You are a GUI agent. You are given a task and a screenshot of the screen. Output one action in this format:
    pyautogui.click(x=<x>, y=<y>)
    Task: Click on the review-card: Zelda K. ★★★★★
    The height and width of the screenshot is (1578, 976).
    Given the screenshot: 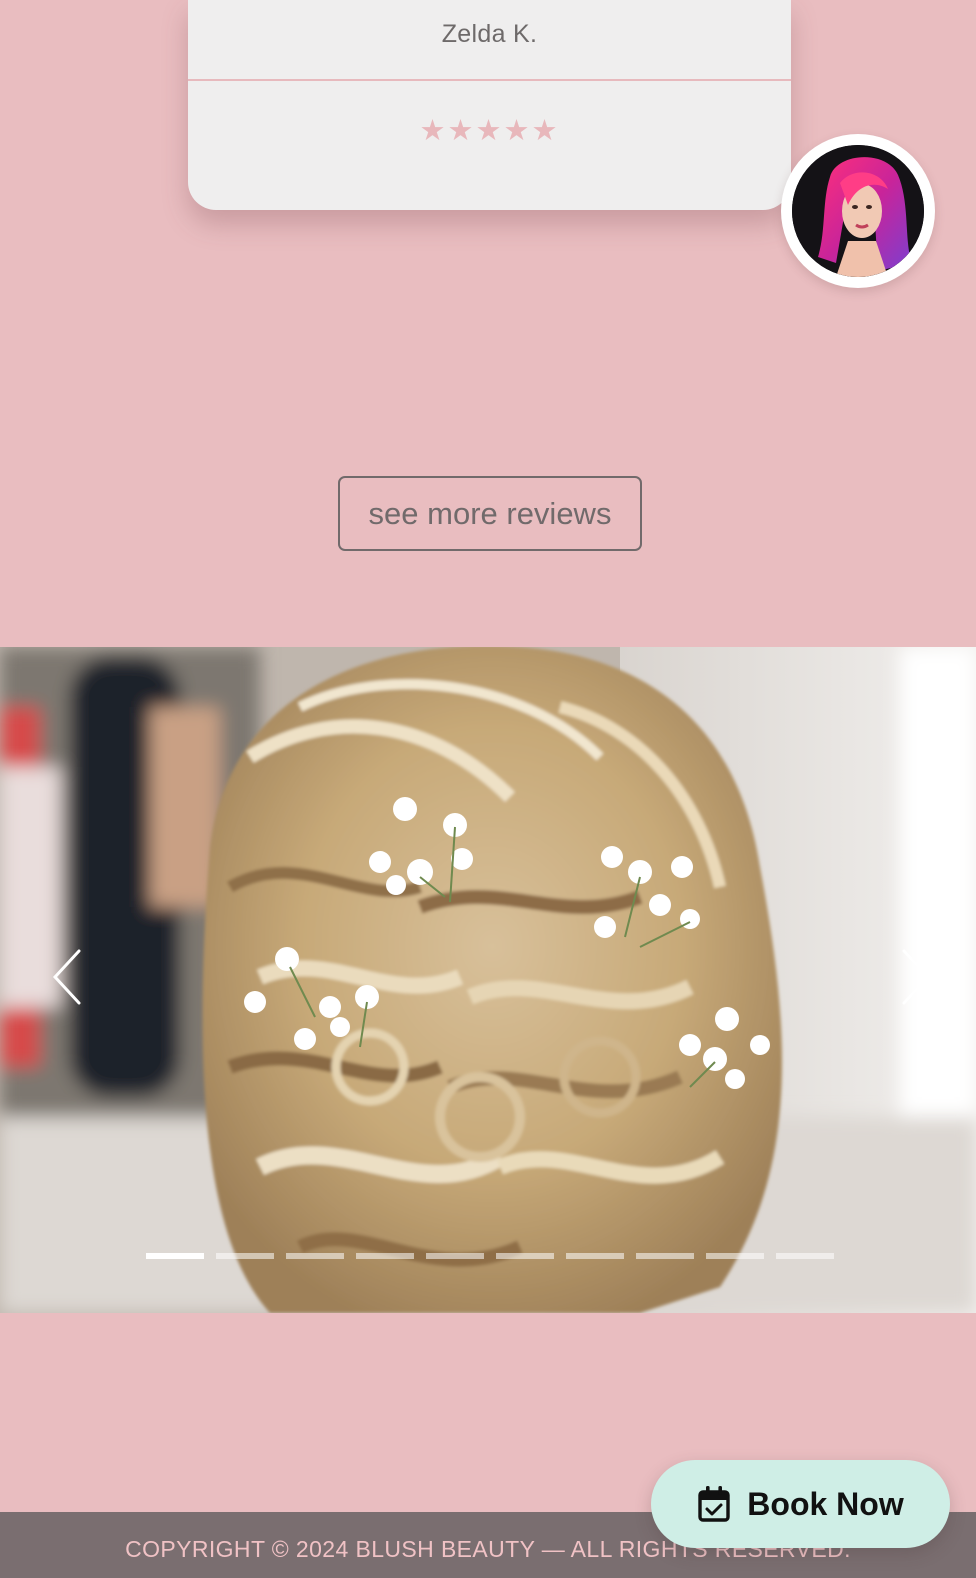 What is the action you would take?
    pyautogui.click(x=561, y=144)
    